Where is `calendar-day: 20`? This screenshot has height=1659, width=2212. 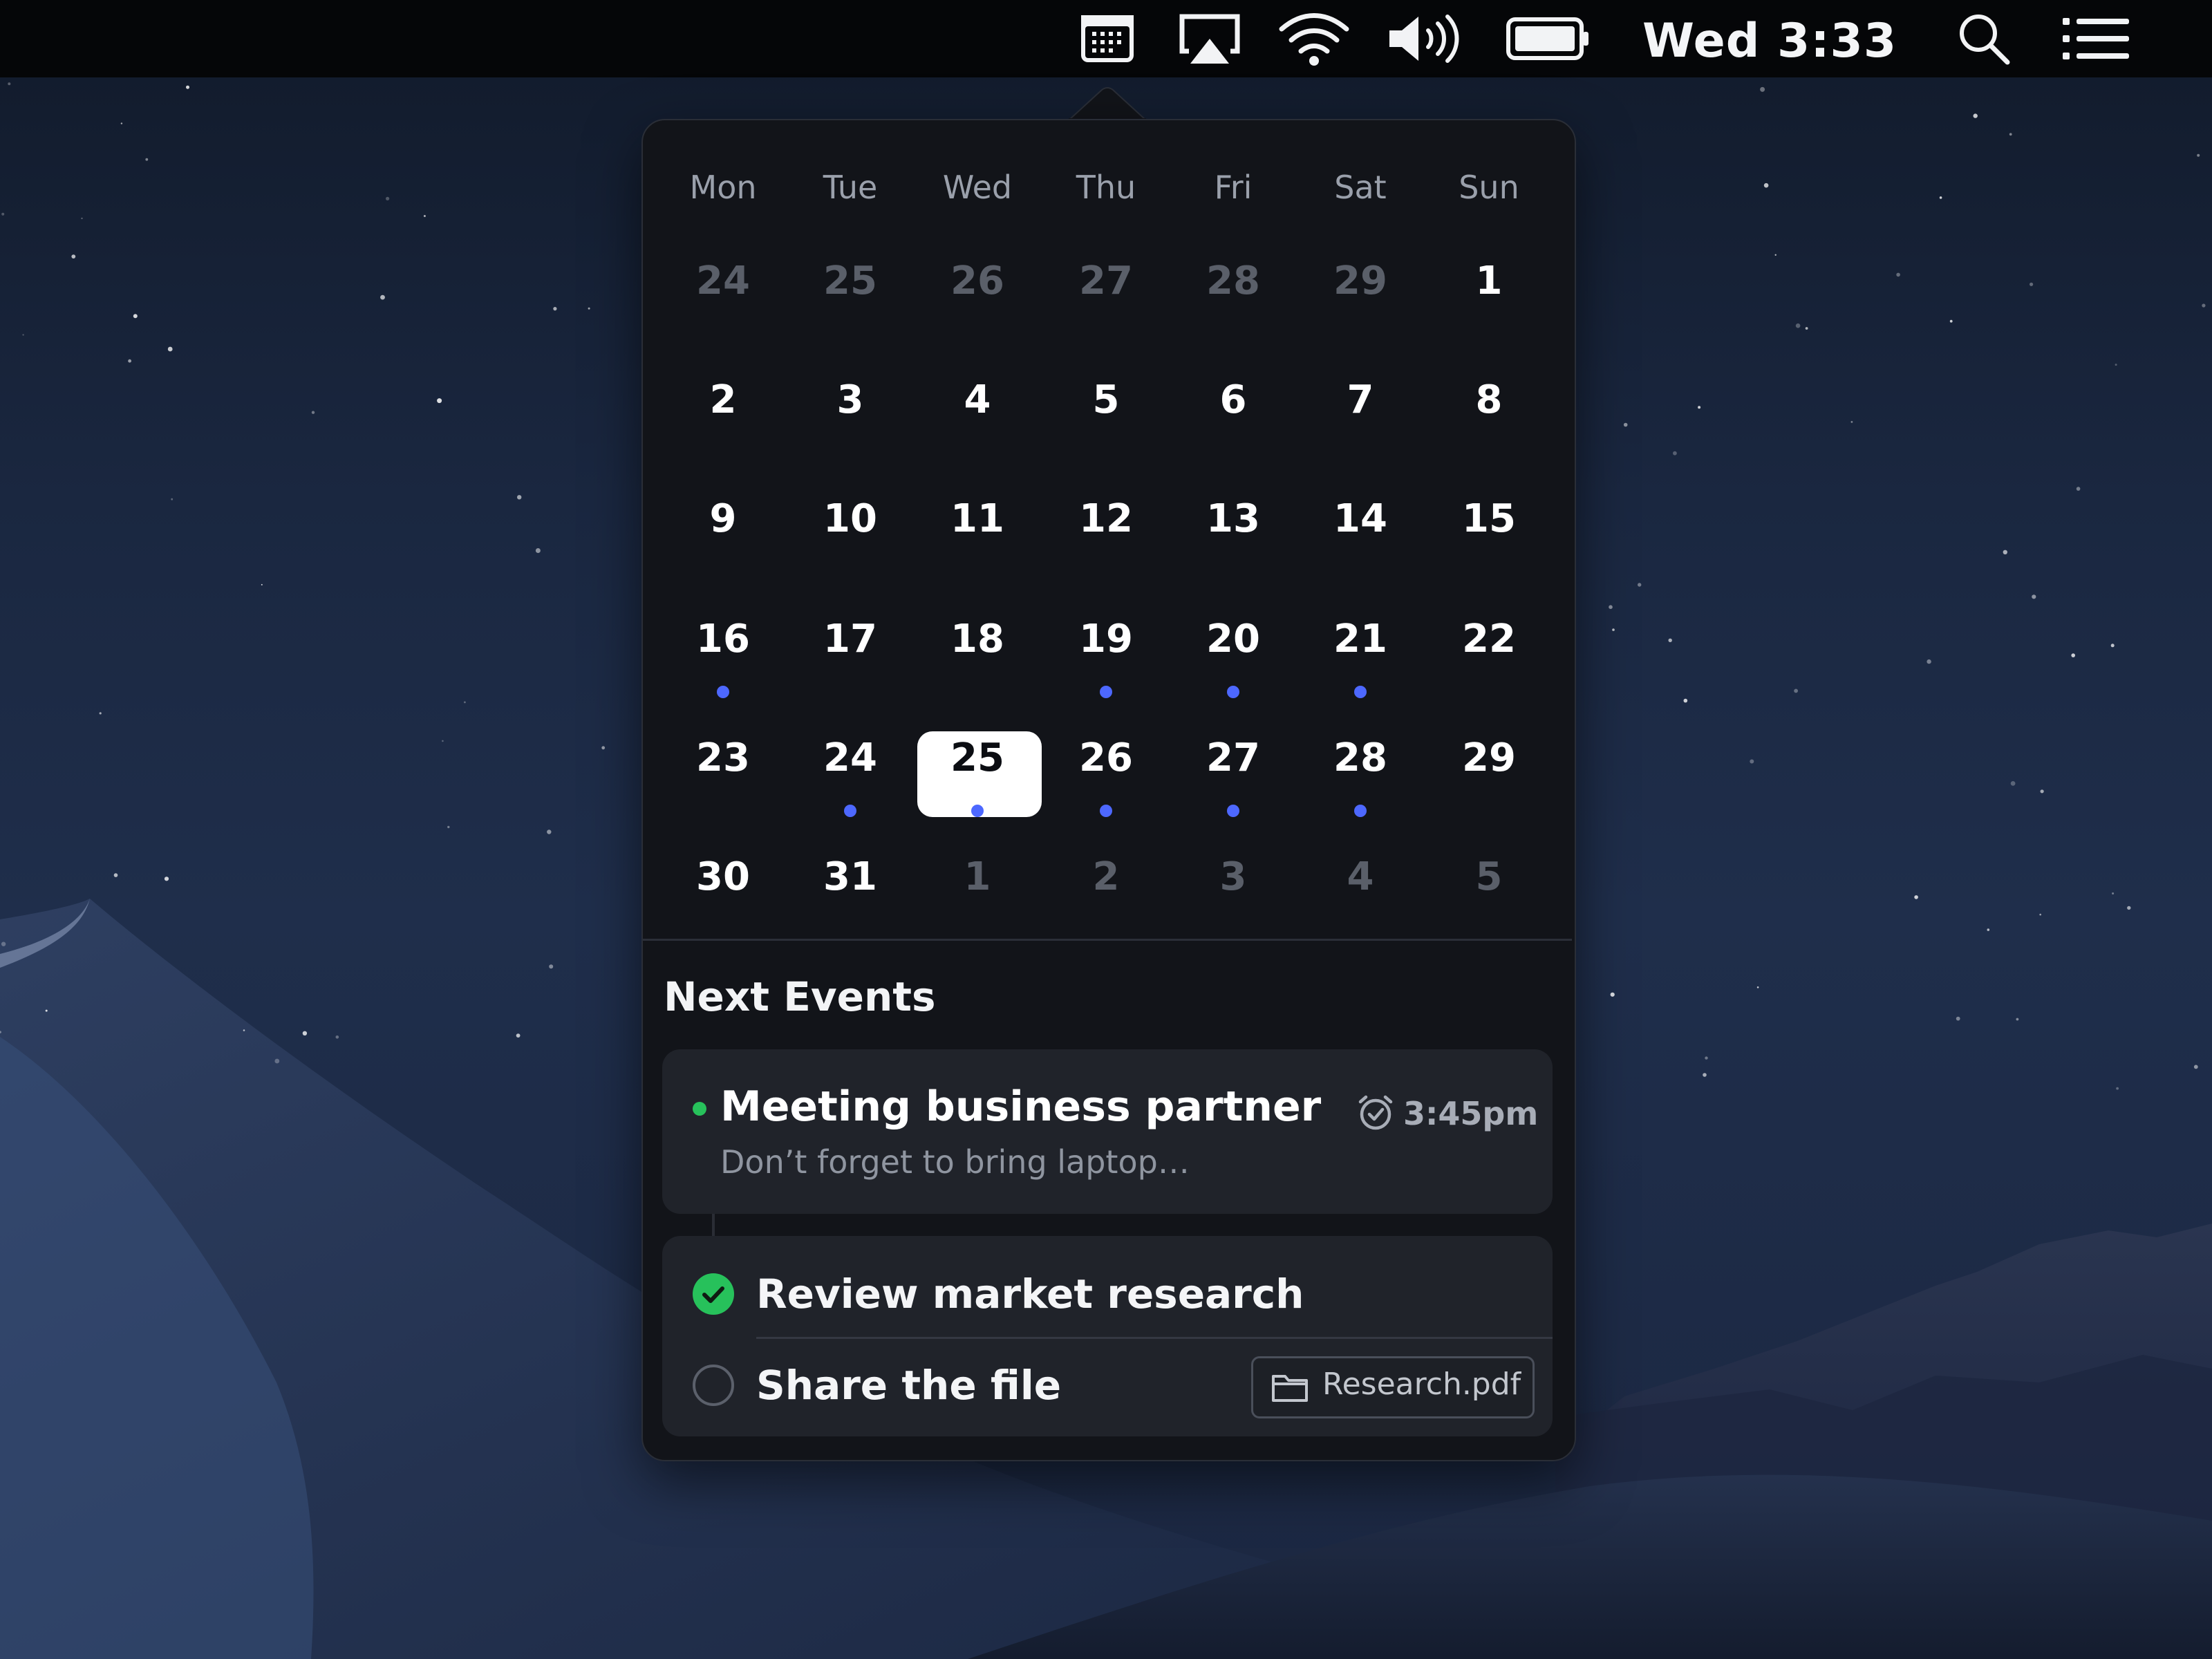
calendar-day: 20 is located at coordinates (1234, 639).